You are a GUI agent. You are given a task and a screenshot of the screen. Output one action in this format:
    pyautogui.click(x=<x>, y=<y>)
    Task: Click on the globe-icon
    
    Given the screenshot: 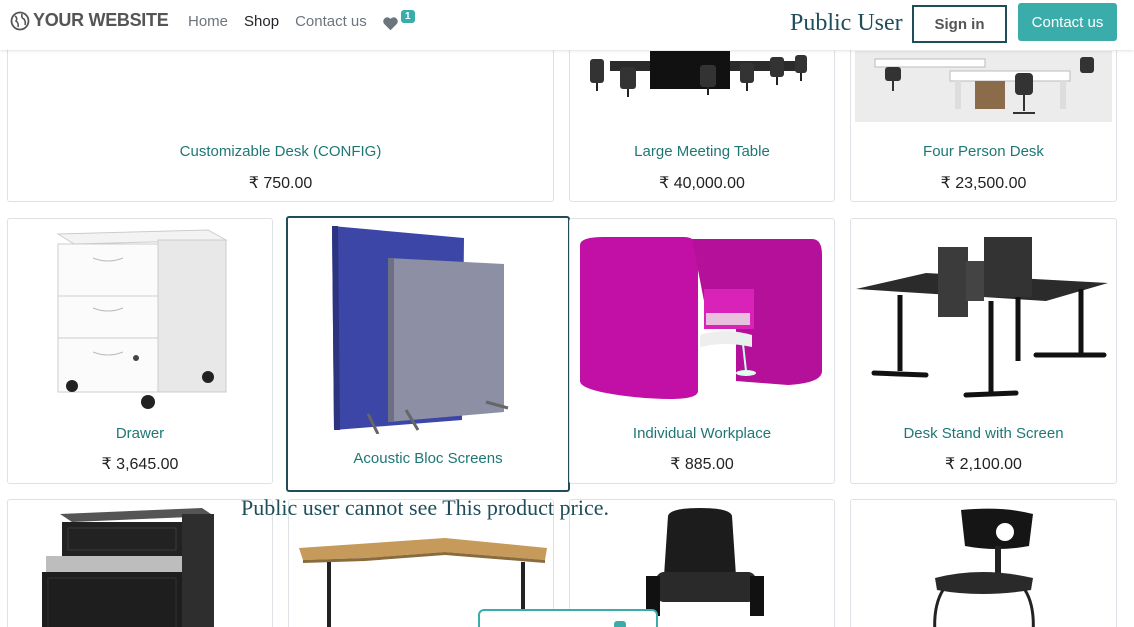 What is the action you would take?
    pyautogui.click(x=20, y=20)
    